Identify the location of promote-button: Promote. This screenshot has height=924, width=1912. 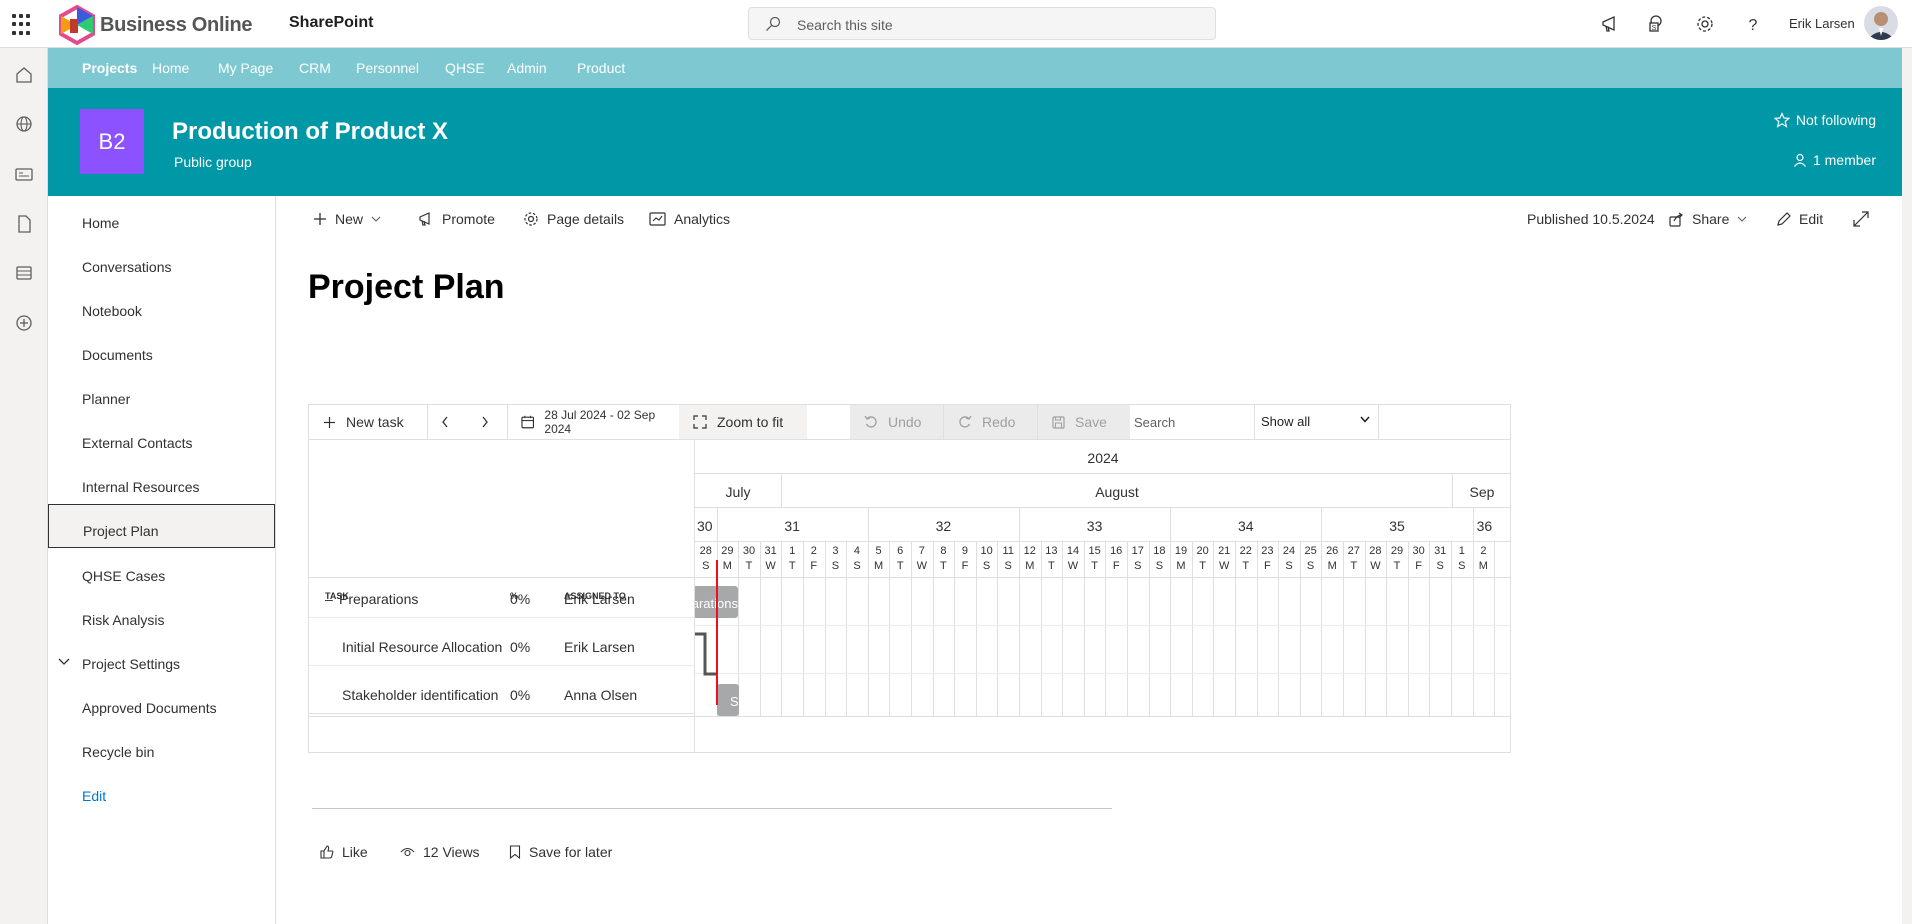
(456, 219).